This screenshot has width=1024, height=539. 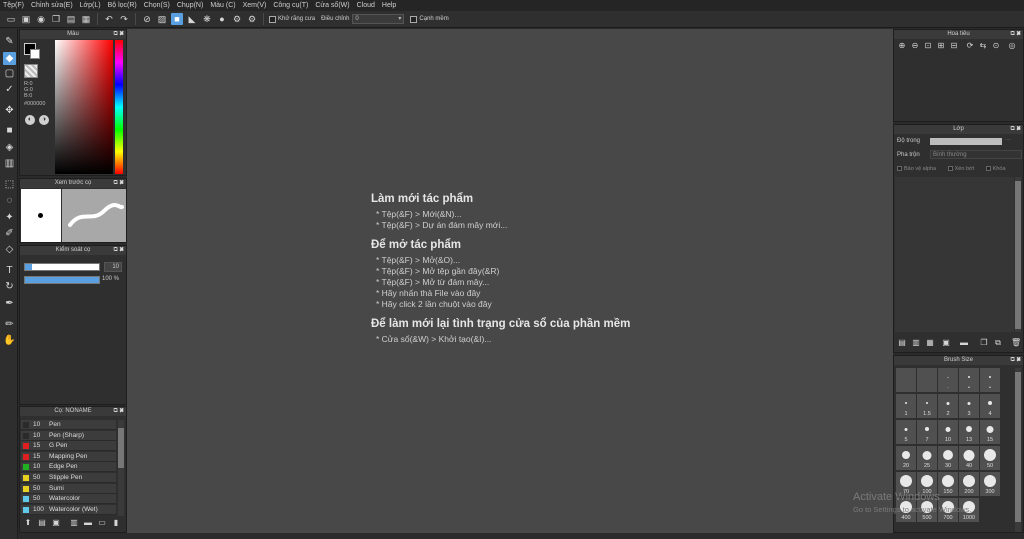 I want to click on adjust-select: 0, so click(x=378, y=19).